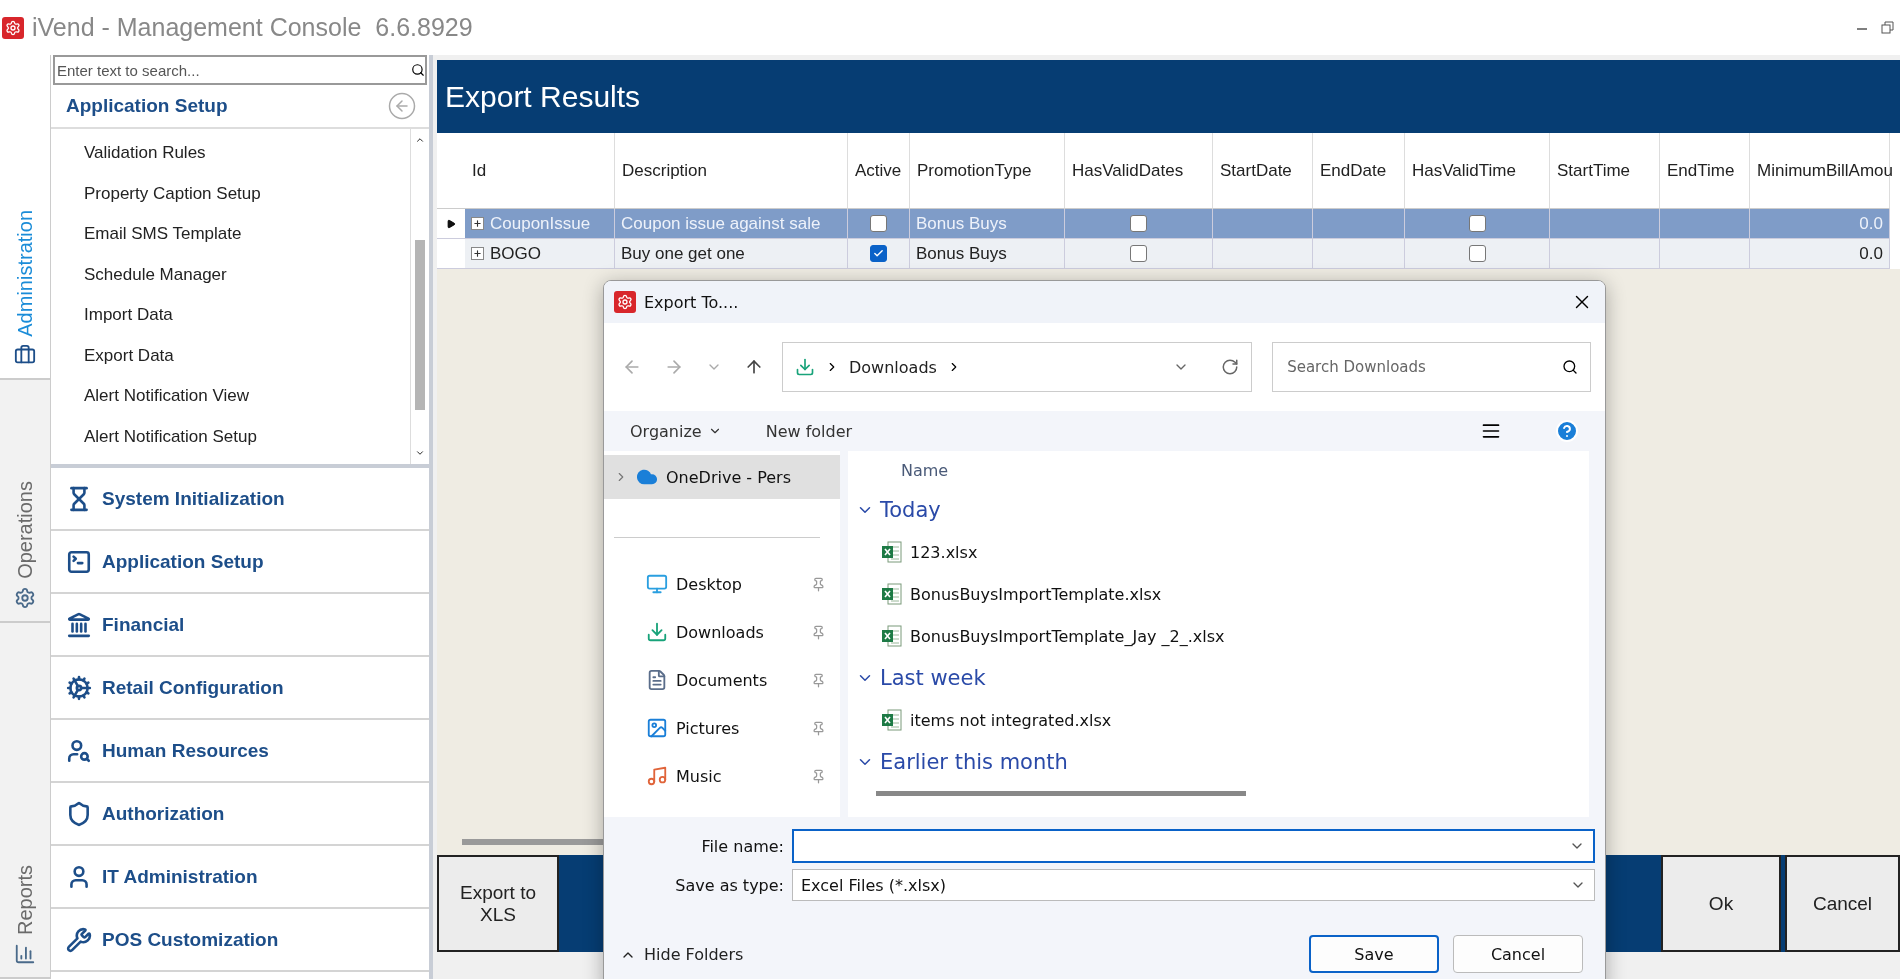 This screenshot has width=1900, height=979. I want to click on restore-icon, so click(1887, 27).